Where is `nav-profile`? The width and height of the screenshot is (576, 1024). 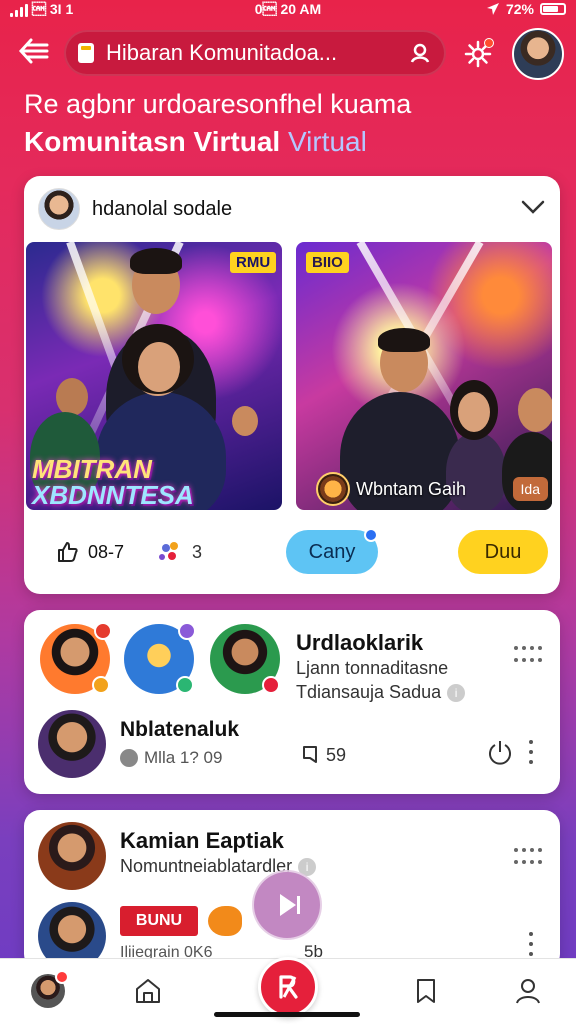 nav-profile is located at coordinates (528, 991).